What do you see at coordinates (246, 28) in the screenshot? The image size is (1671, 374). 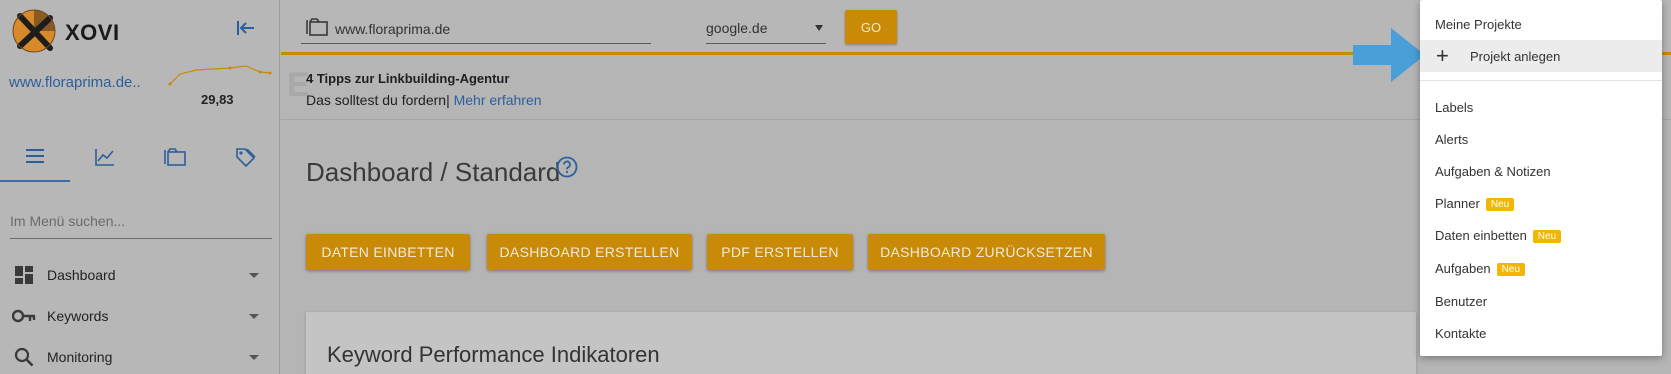 I see `collapse-sidebar-icon` at bounding box center [246, 28].